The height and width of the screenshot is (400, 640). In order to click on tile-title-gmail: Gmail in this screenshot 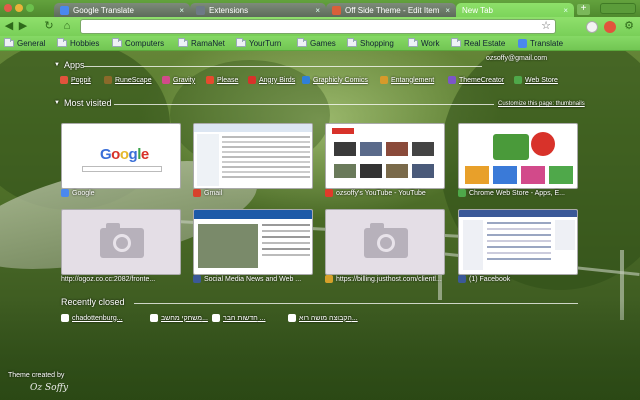, I will do `click(253, 193)`.